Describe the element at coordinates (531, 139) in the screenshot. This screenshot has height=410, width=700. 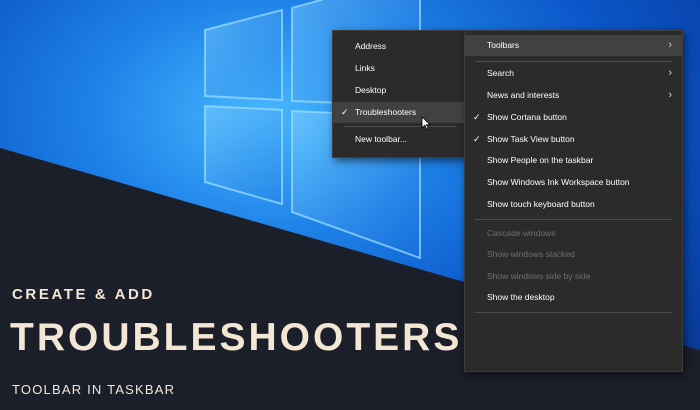
I see `menu-item-label: Show Task View button` at that location.